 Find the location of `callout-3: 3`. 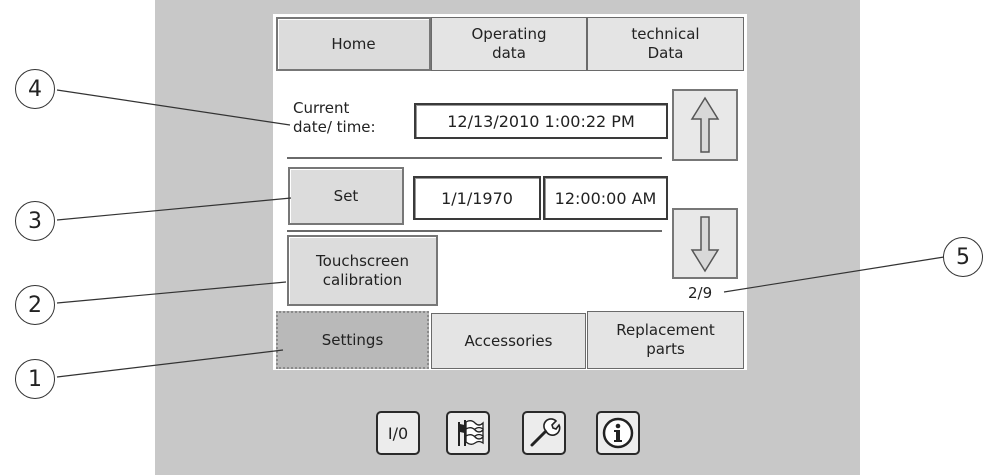

callout-3: 3 is located at coordinates (35, 221).